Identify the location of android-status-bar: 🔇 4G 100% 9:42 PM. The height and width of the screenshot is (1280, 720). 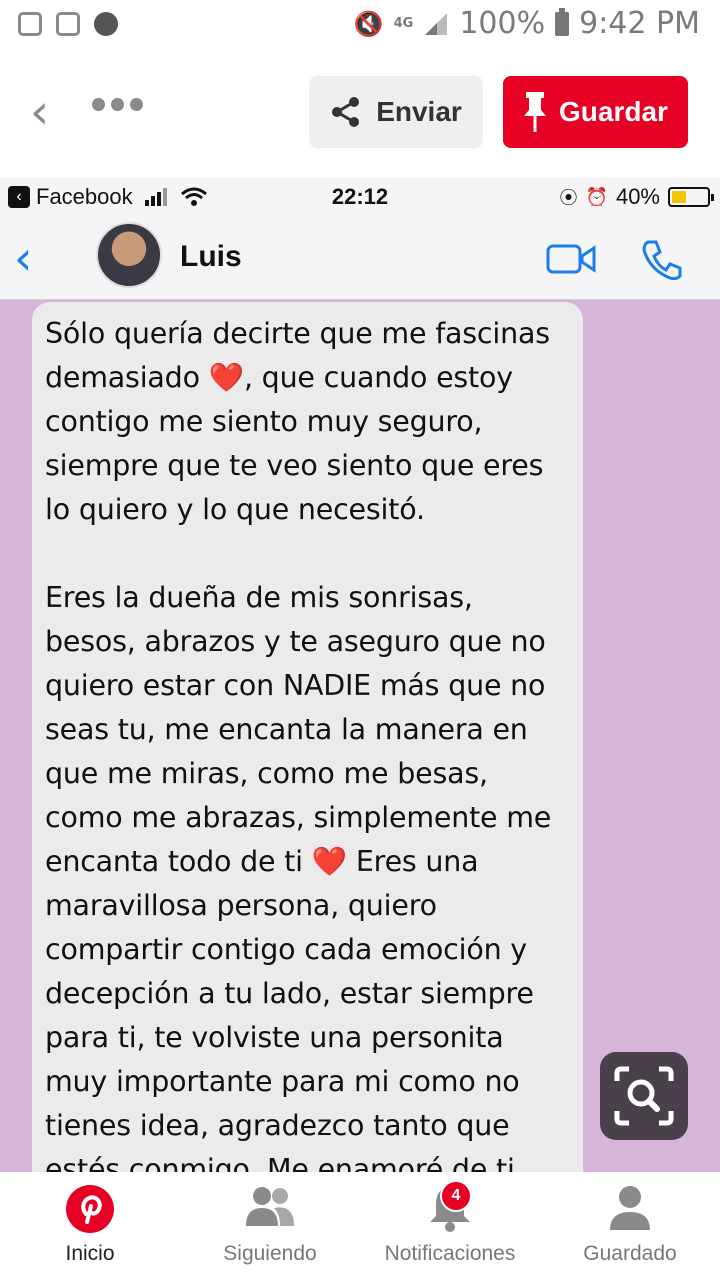
(360, 25).